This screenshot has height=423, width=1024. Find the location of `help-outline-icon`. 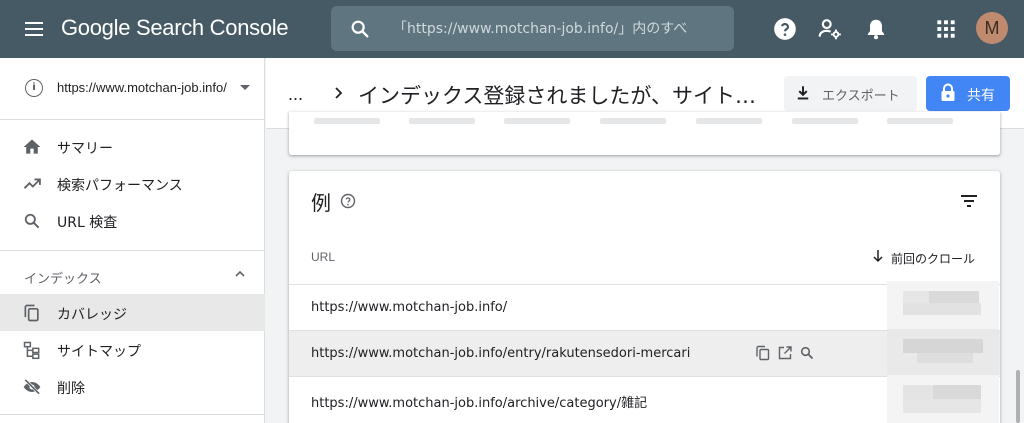

help-outline-icon is located at coordinates (348, 201).